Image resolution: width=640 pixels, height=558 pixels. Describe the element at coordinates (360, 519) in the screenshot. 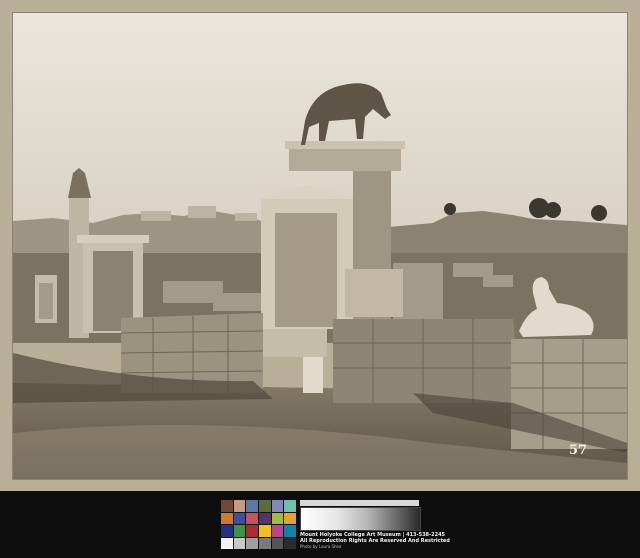

I see `grayscale-strip` at that location.